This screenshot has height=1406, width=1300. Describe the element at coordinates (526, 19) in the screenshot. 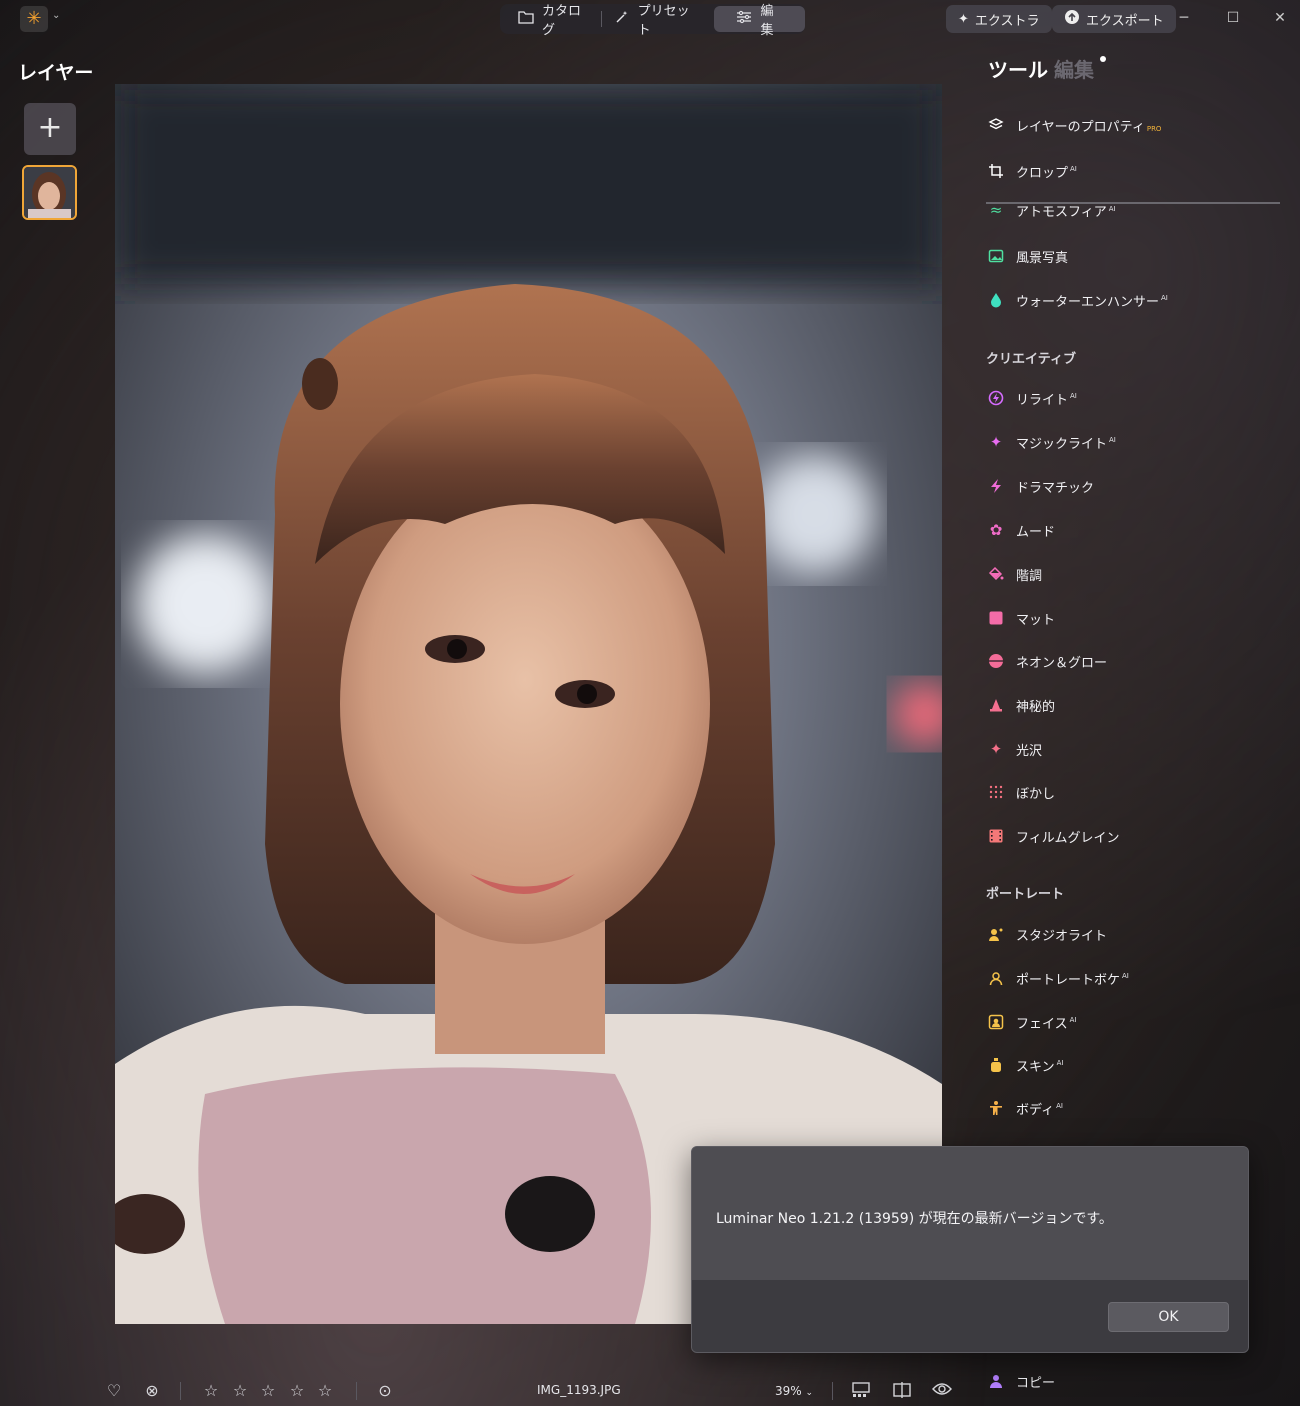

I see `folder-icon` at that location.